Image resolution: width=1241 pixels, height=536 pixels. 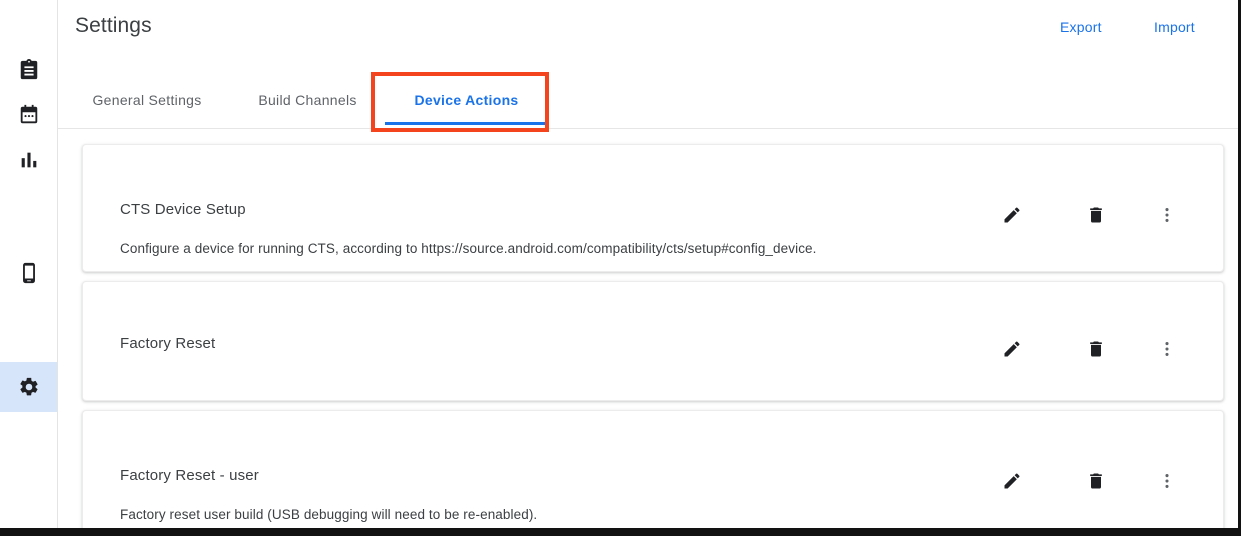 I want to click on import-button: Import, so click(x=1174, y=27).